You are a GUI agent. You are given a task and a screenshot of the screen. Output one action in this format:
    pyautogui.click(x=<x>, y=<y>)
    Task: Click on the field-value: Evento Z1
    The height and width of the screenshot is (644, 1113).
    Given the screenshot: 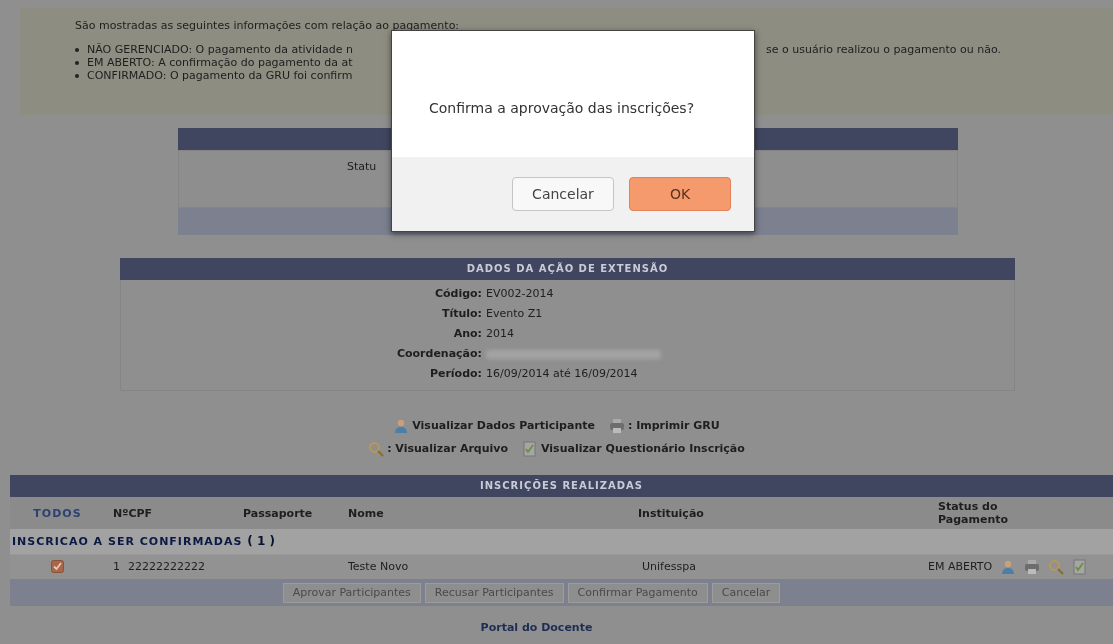 What is the action you would take?
    pyautogui.click(x=514, y=314)
    